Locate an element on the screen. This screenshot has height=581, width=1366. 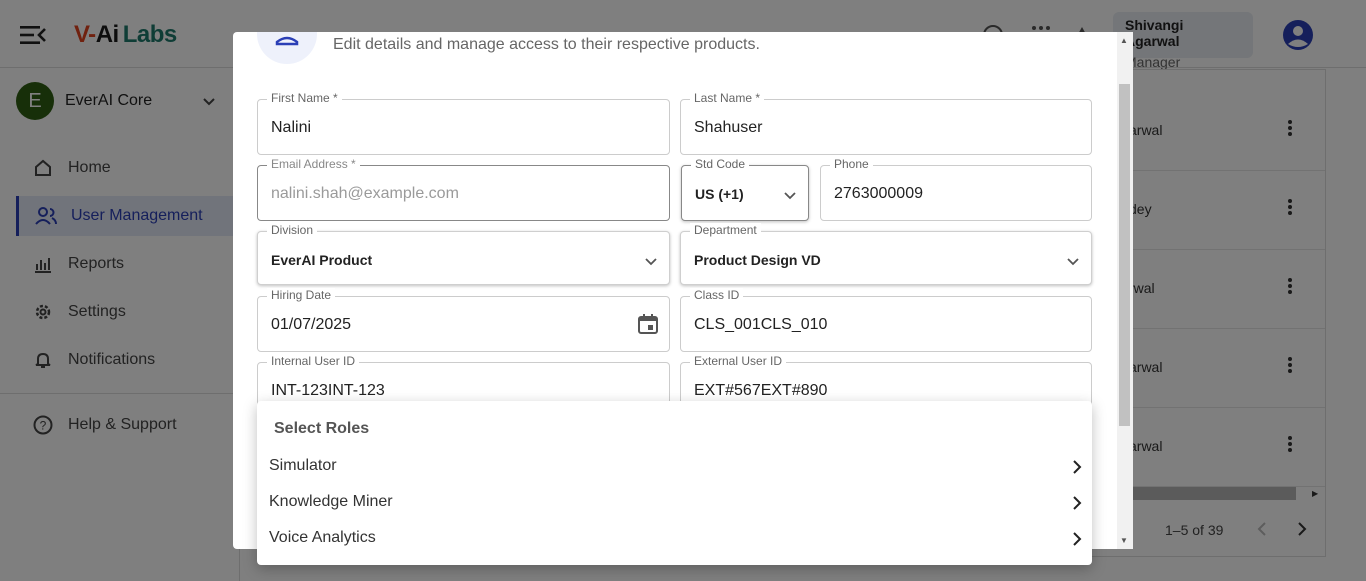
last-name-field: Last Name * Shahuser is located at coordinates (886, 123).